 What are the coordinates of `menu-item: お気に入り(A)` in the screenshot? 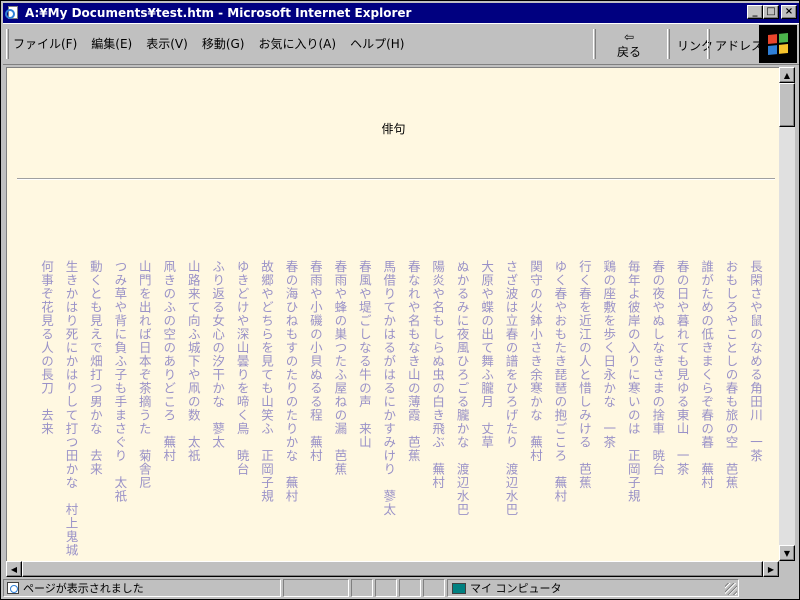 It's located at (297, 43).